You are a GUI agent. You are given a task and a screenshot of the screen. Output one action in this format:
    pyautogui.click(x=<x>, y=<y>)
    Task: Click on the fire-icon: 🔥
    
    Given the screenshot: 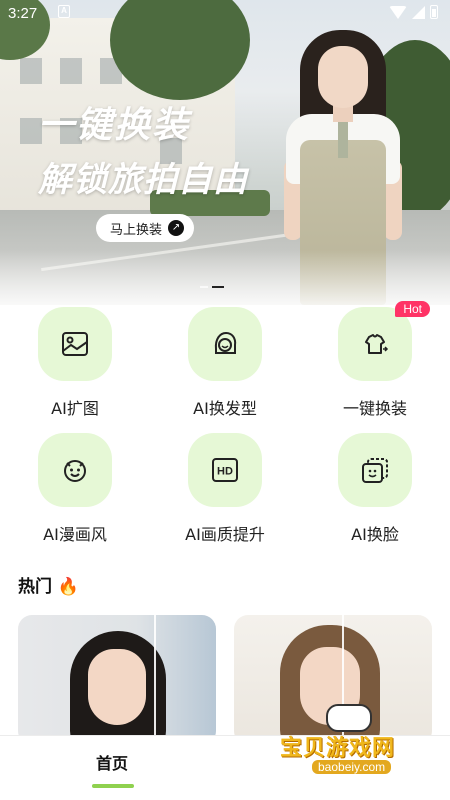 What is the action you would take?
    pyautogui.click(x=68, y=587)
    